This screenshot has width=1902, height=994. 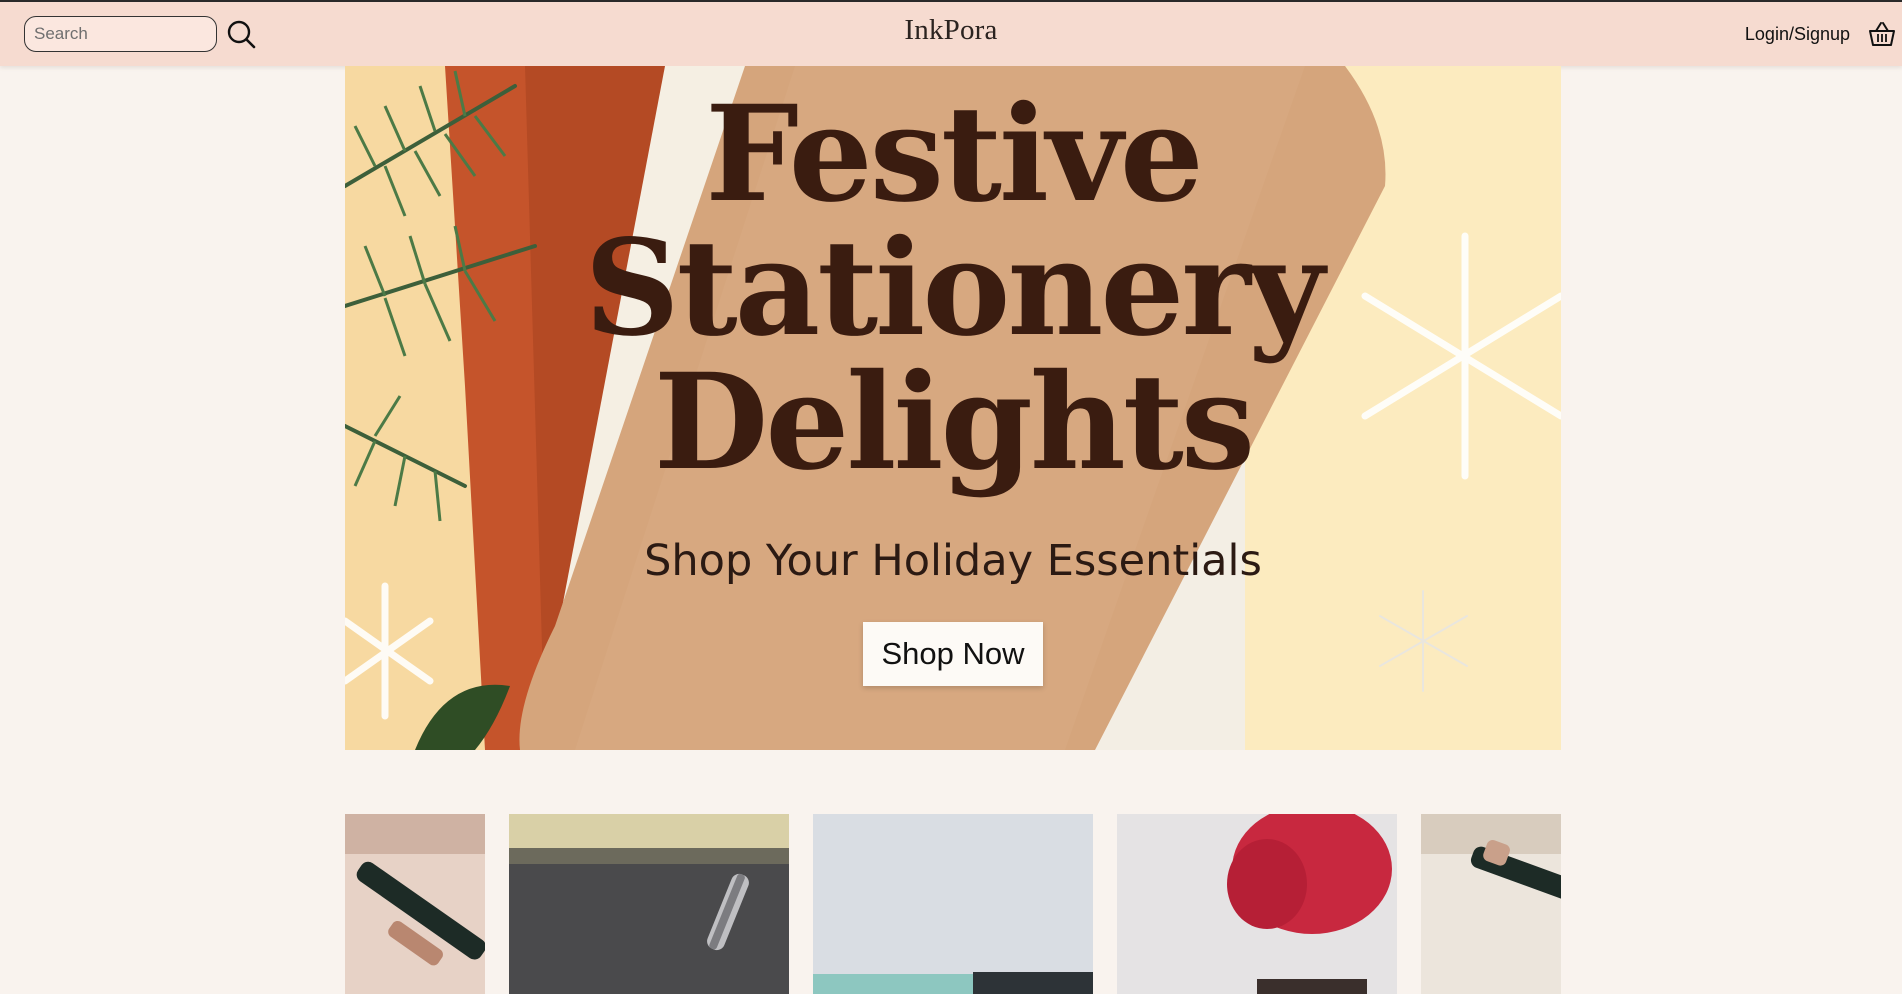 I want to click on hero-title-line: Stationery, so click(x=954, y=288).